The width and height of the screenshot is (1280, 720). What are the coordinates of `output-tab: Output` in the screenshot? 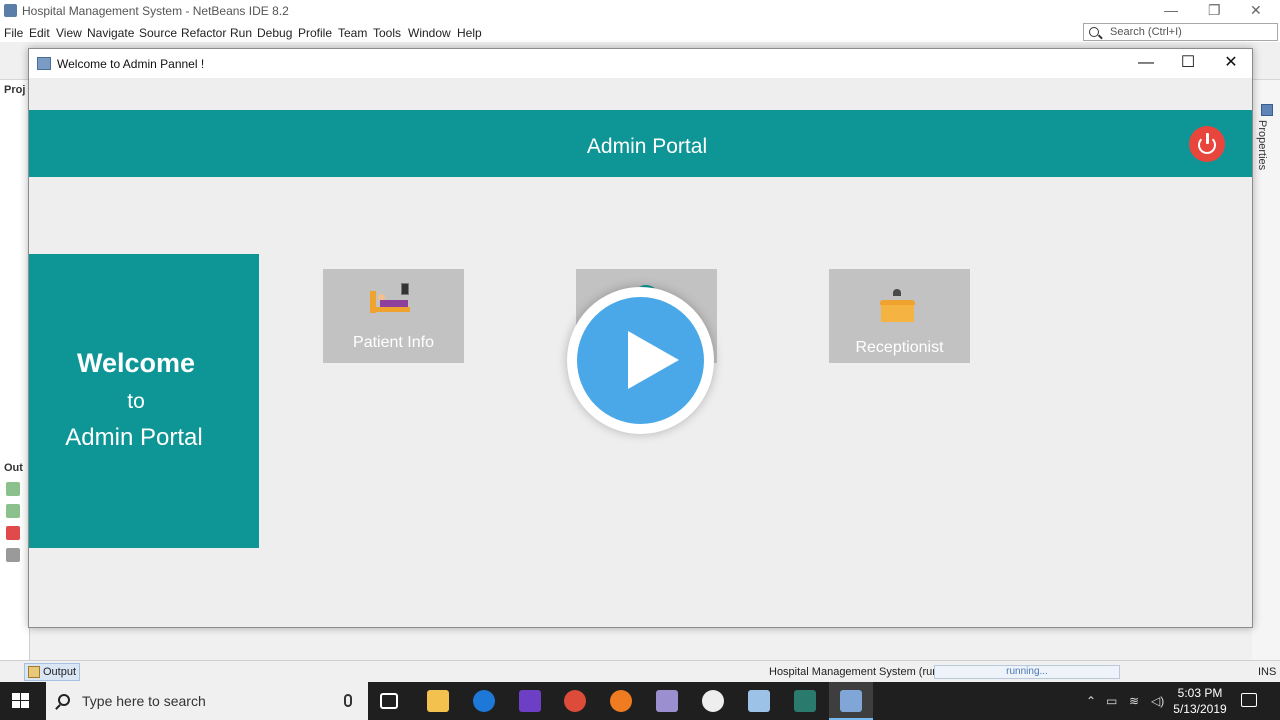 It's located at (52, 672).